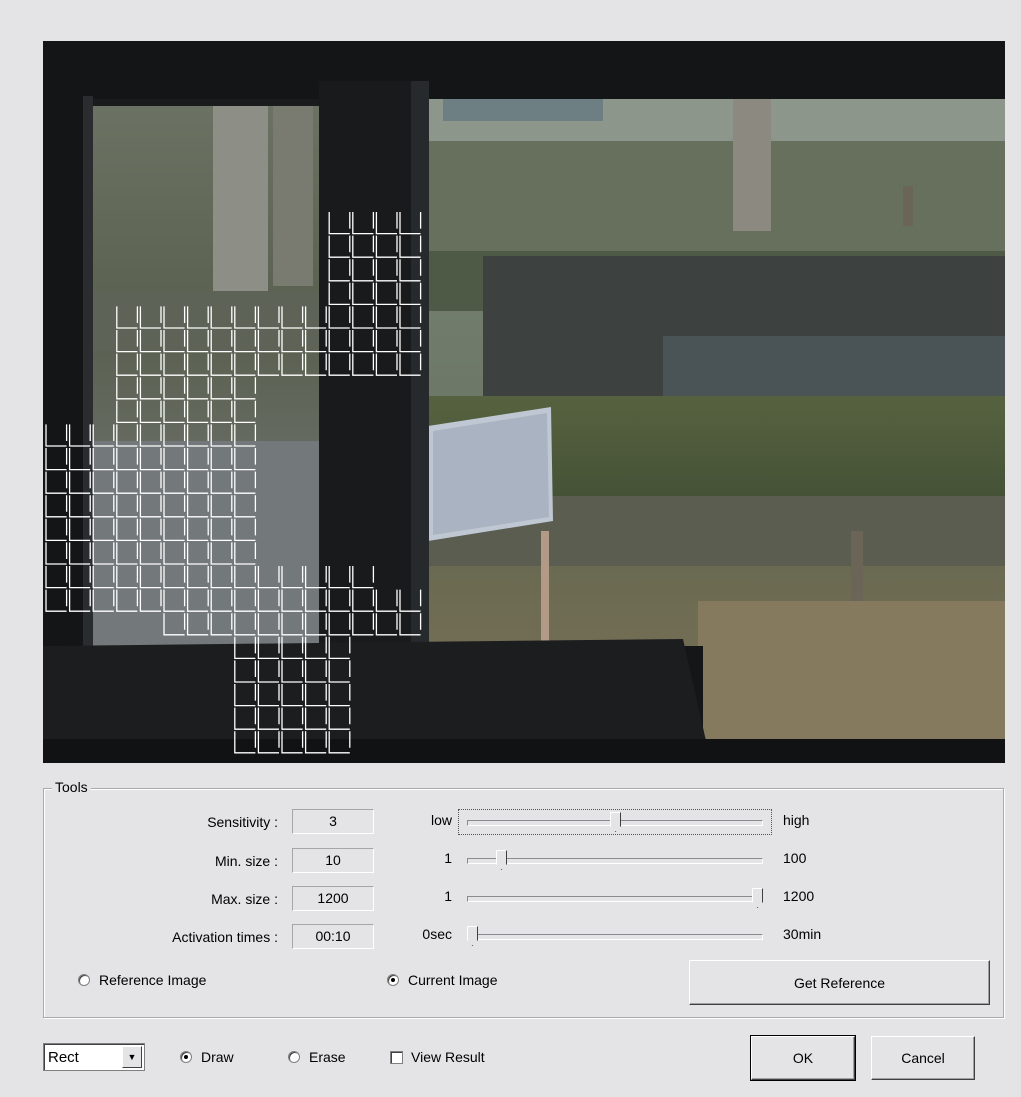  Describe the element at coordinates (795, 858) in the screenshot. I see `min-size-max-label: 100` at that location.